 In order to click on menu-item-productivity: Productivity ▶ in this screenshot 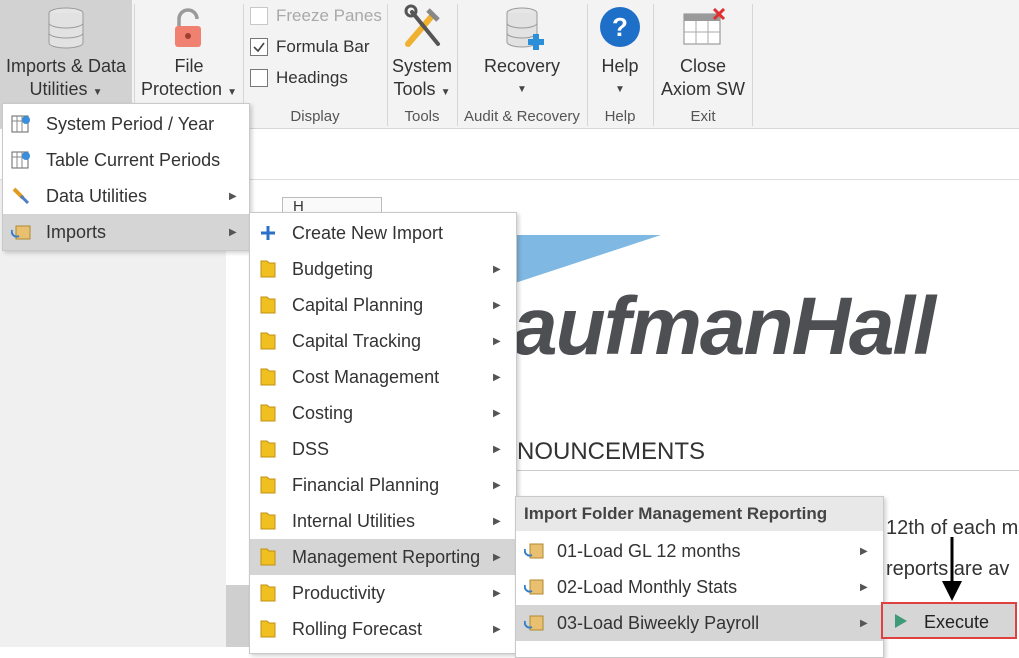, I will do `click(383, 593)`.